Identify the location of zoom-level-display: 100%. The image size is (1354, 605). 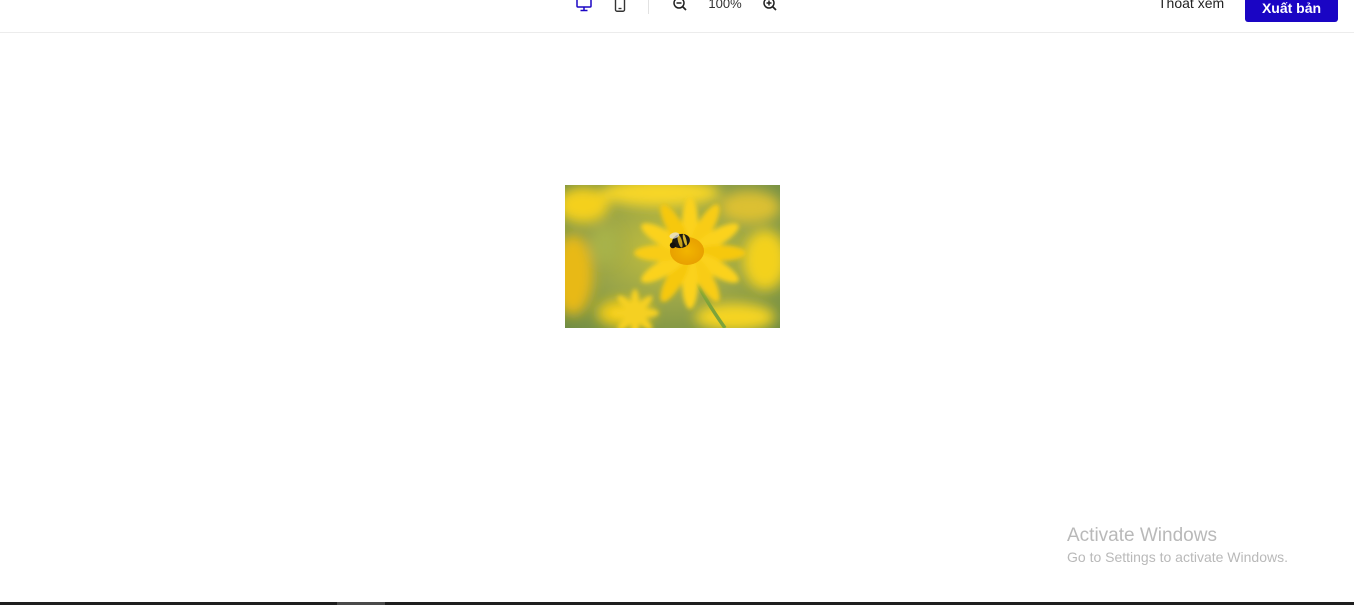
(725, 5).